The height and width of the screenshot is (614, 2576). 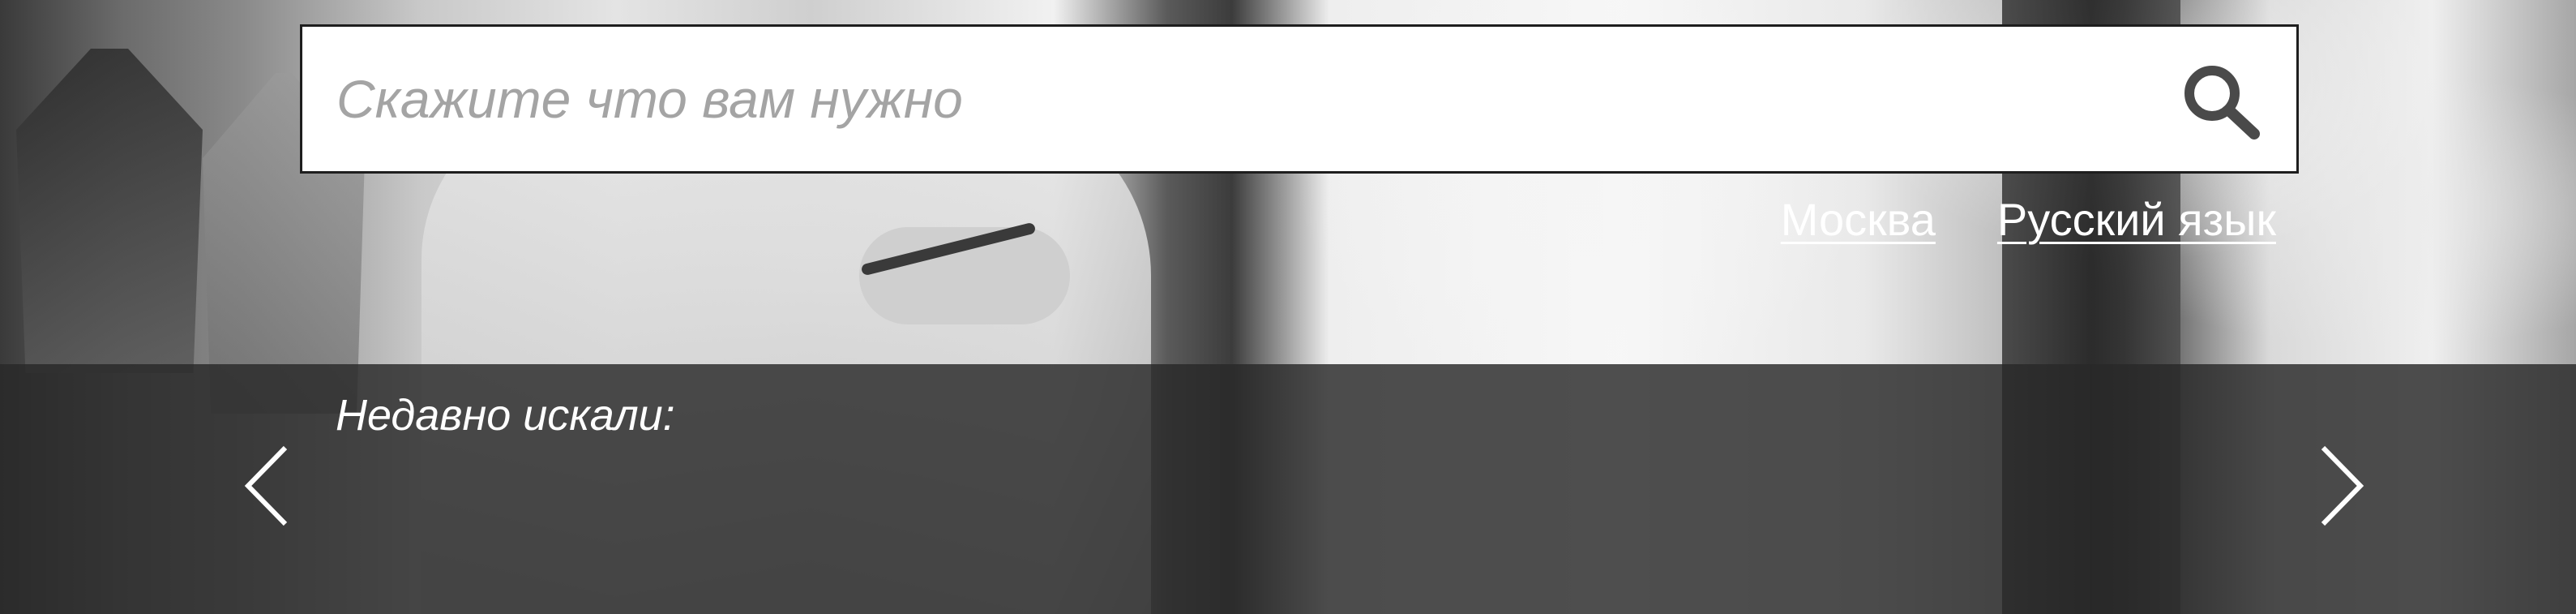 What do you see at coordinates (109, 211) in the screenshot?
I see `background-clothes-dark` at bounding box center [109, 211].